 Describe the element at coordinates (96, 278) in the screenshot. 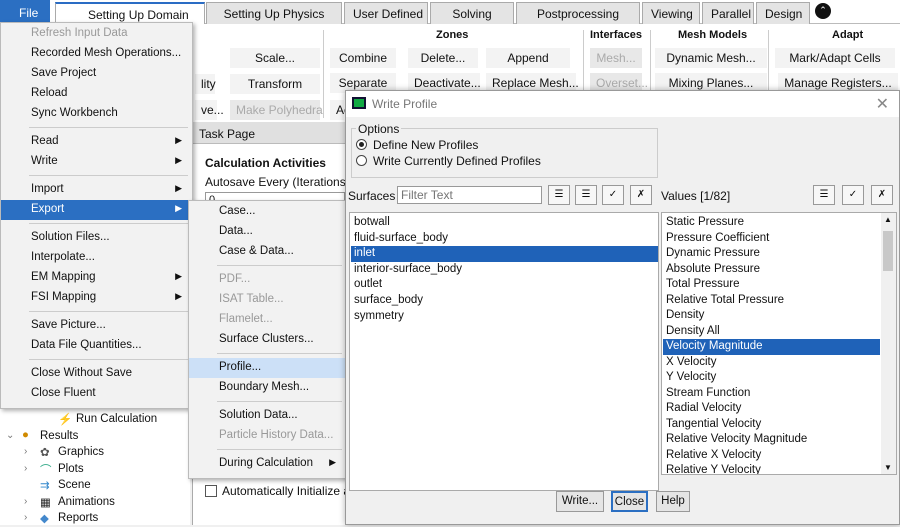

I see `menu-item-em-mapping: EM Mapping ▶` at that location.